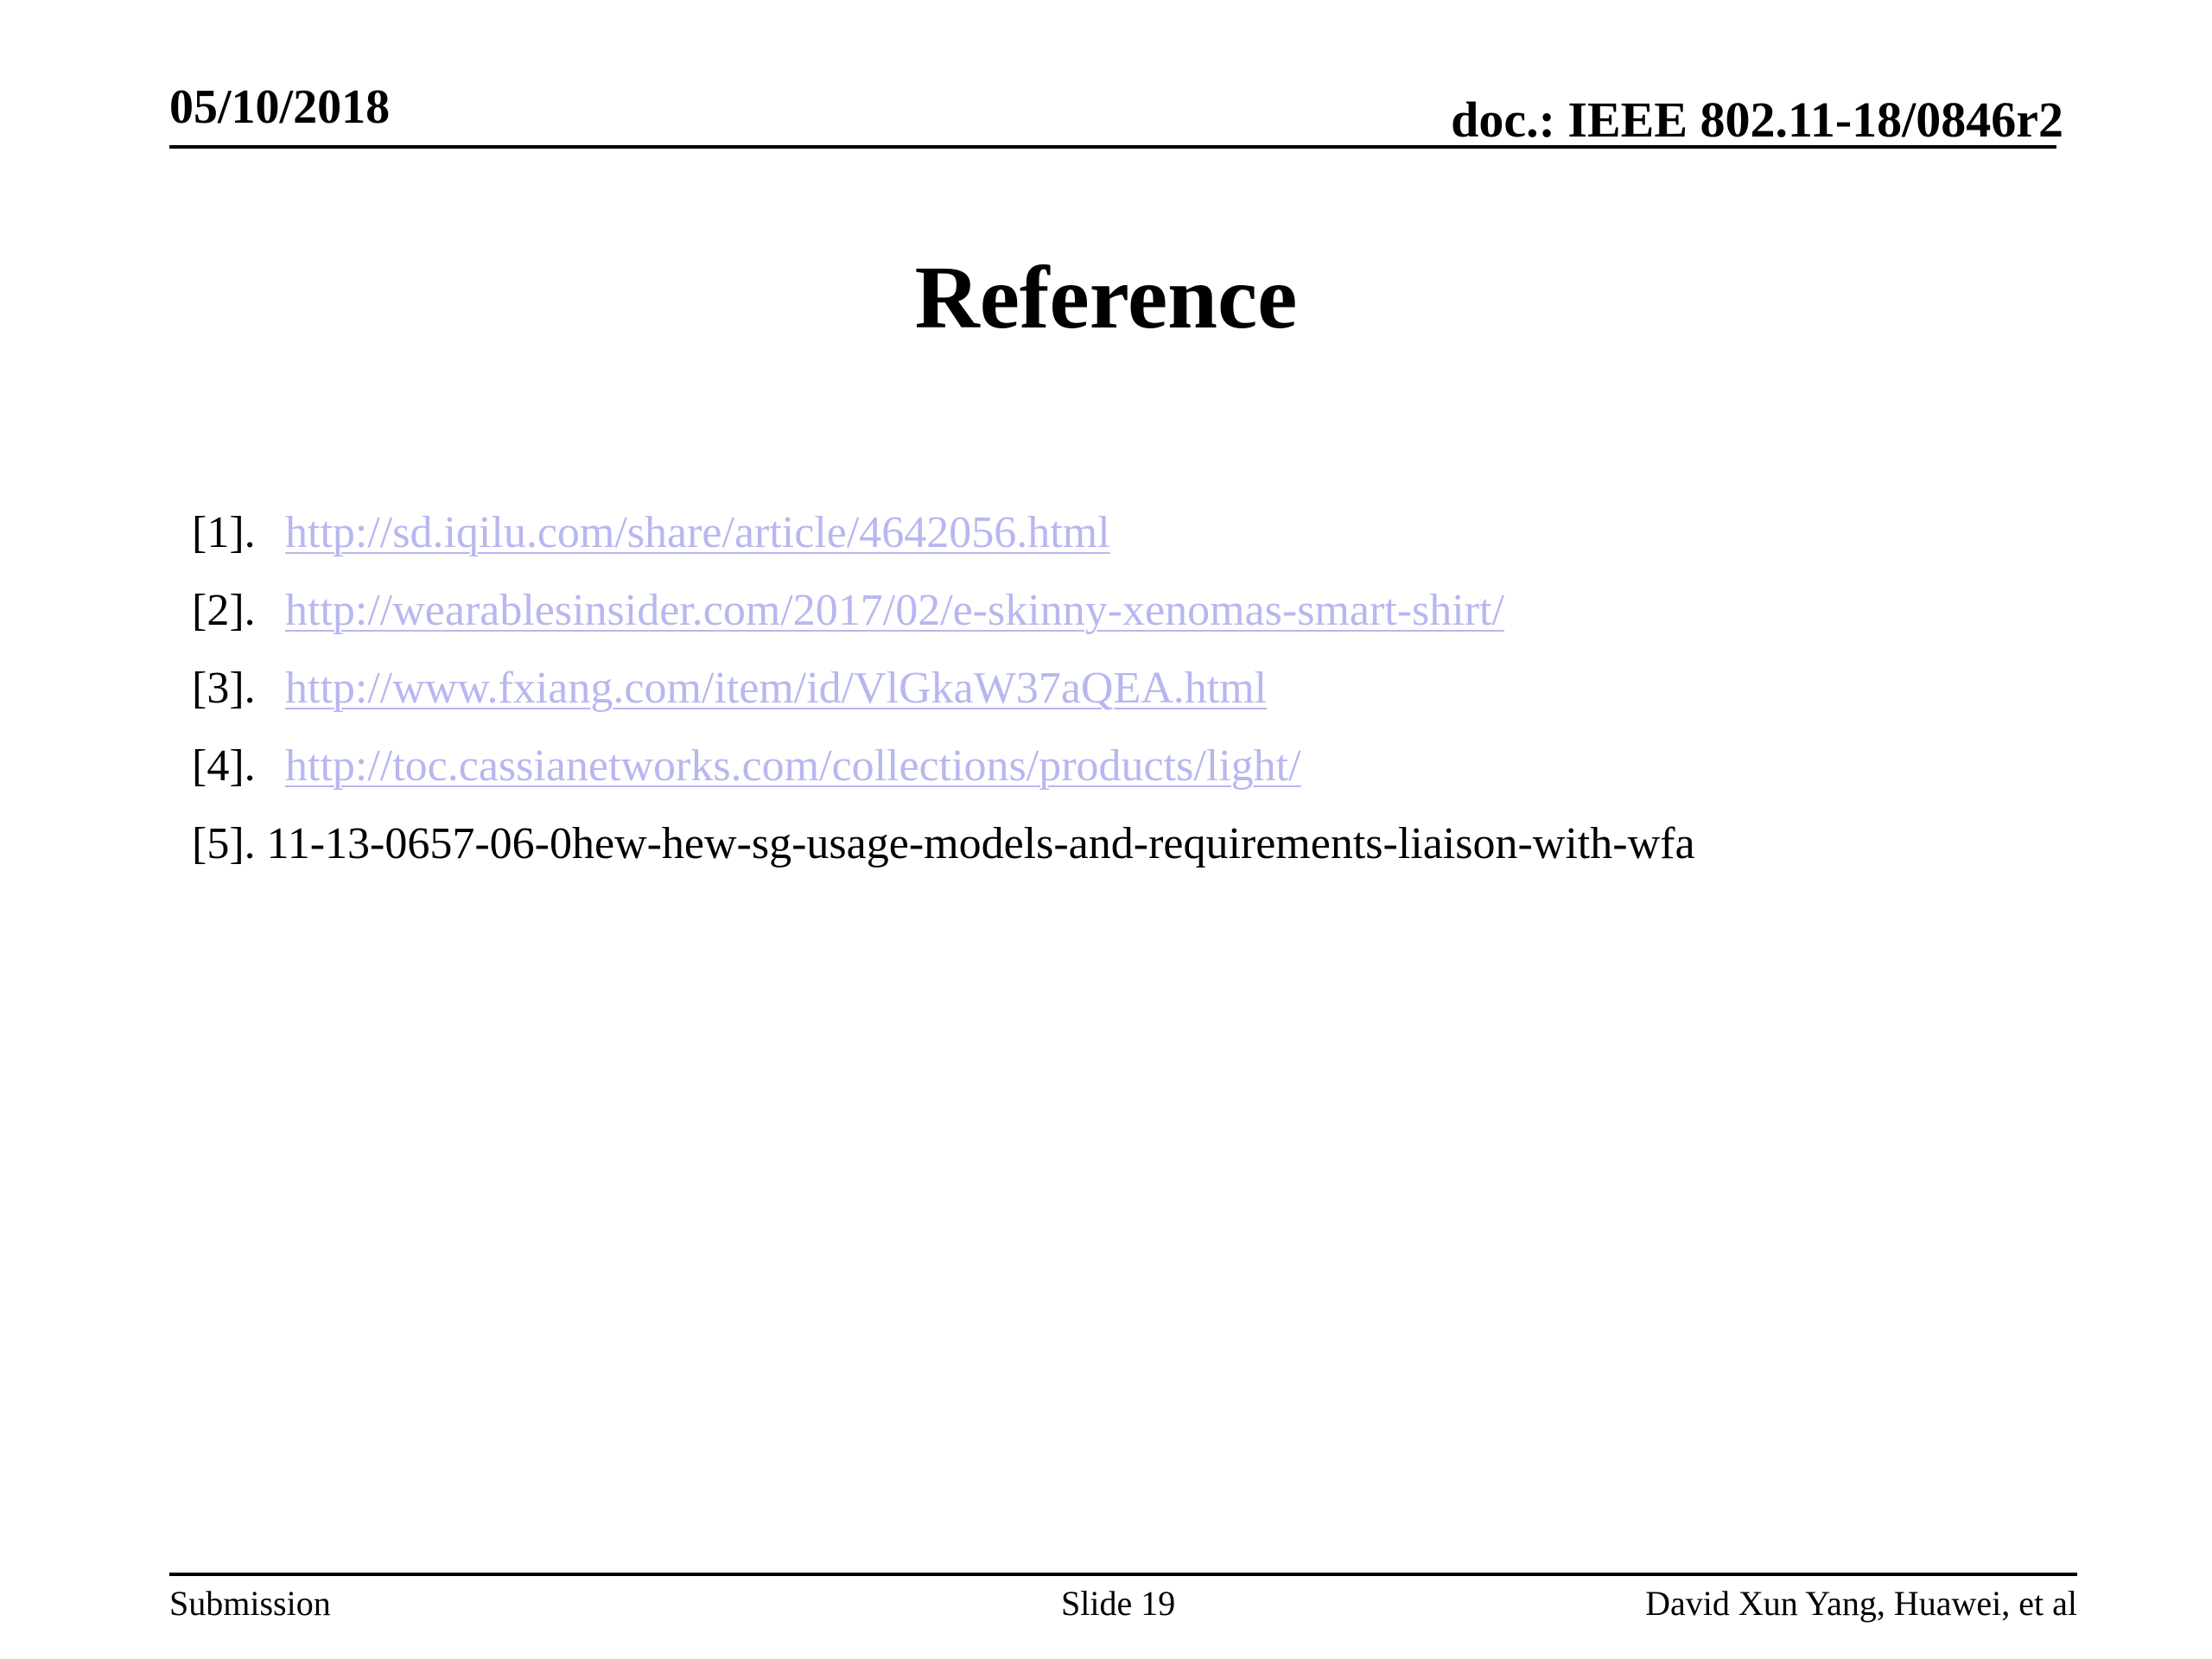 The image size is (2212, 1659). What do you see at coordinates (280, 107) in the screenshot?
I see `header-date: 05/10/2018` at bounding box center [280, 107].